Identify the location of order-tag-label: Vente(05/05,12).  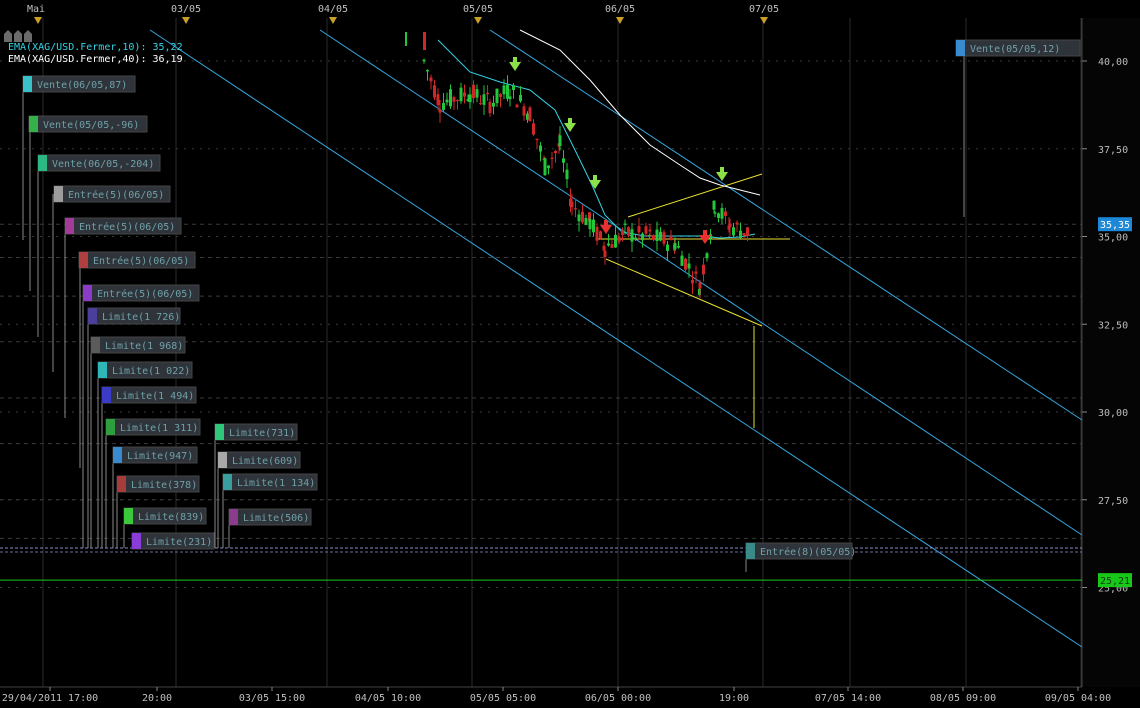
(1015, 49).